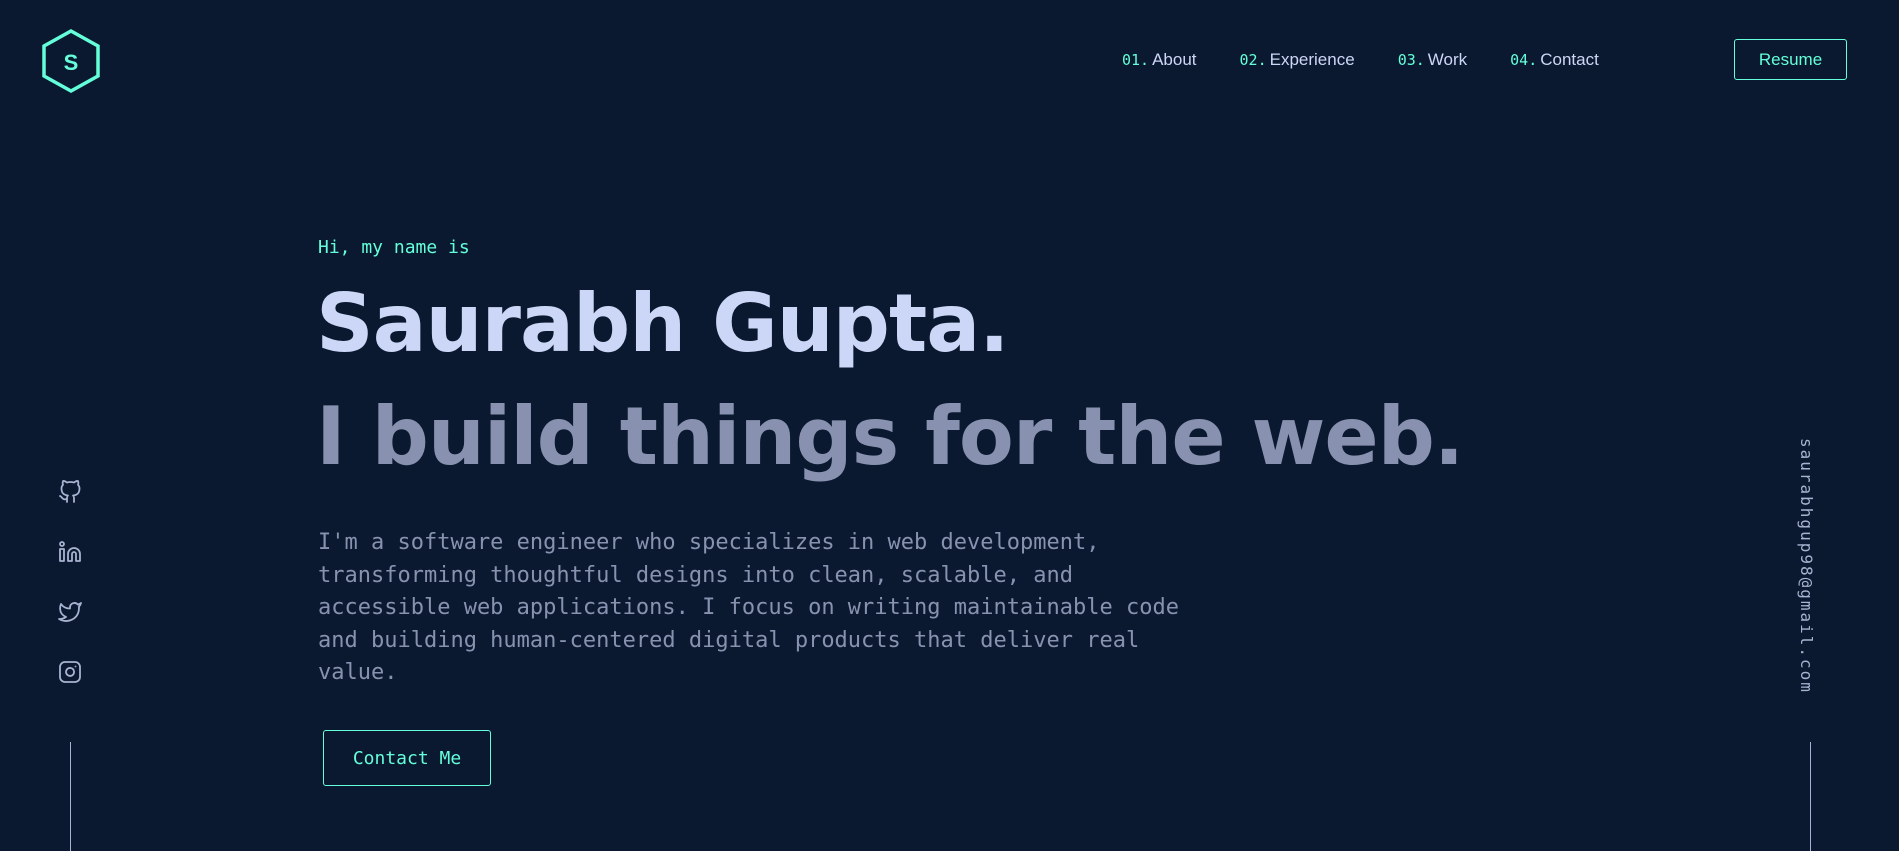 This screenshot has height=851, width=1899. I want to click on github-icon, so click(70, 492).